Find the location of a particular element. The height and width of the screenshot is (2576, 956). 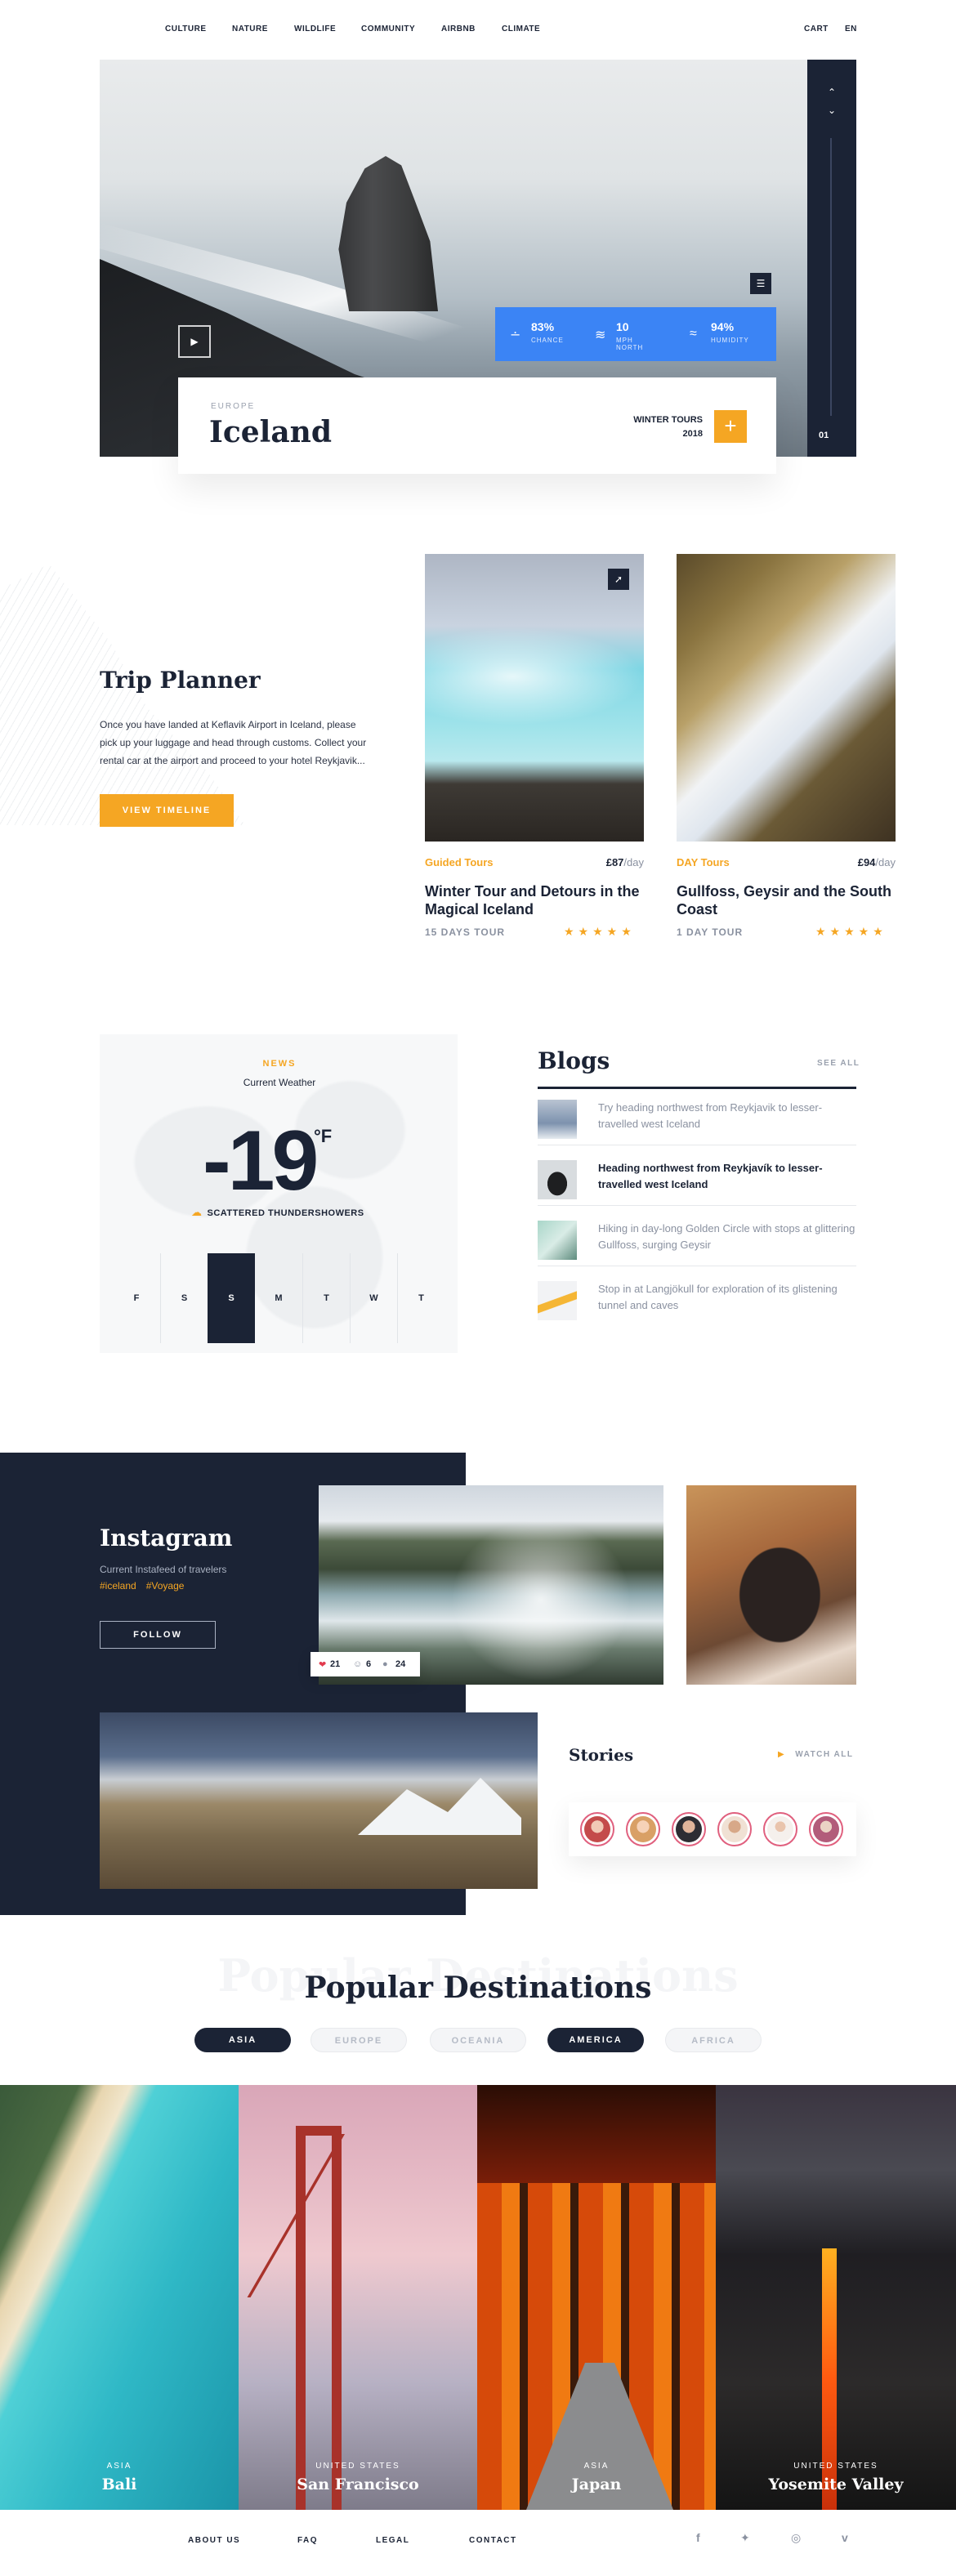

play-icon: ▶ is located at coordinates (194, 342).